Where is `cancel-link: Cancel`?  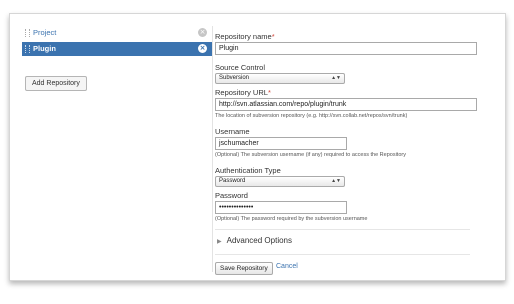 cancel-link: Cancel is located at coordinates (287, 266).